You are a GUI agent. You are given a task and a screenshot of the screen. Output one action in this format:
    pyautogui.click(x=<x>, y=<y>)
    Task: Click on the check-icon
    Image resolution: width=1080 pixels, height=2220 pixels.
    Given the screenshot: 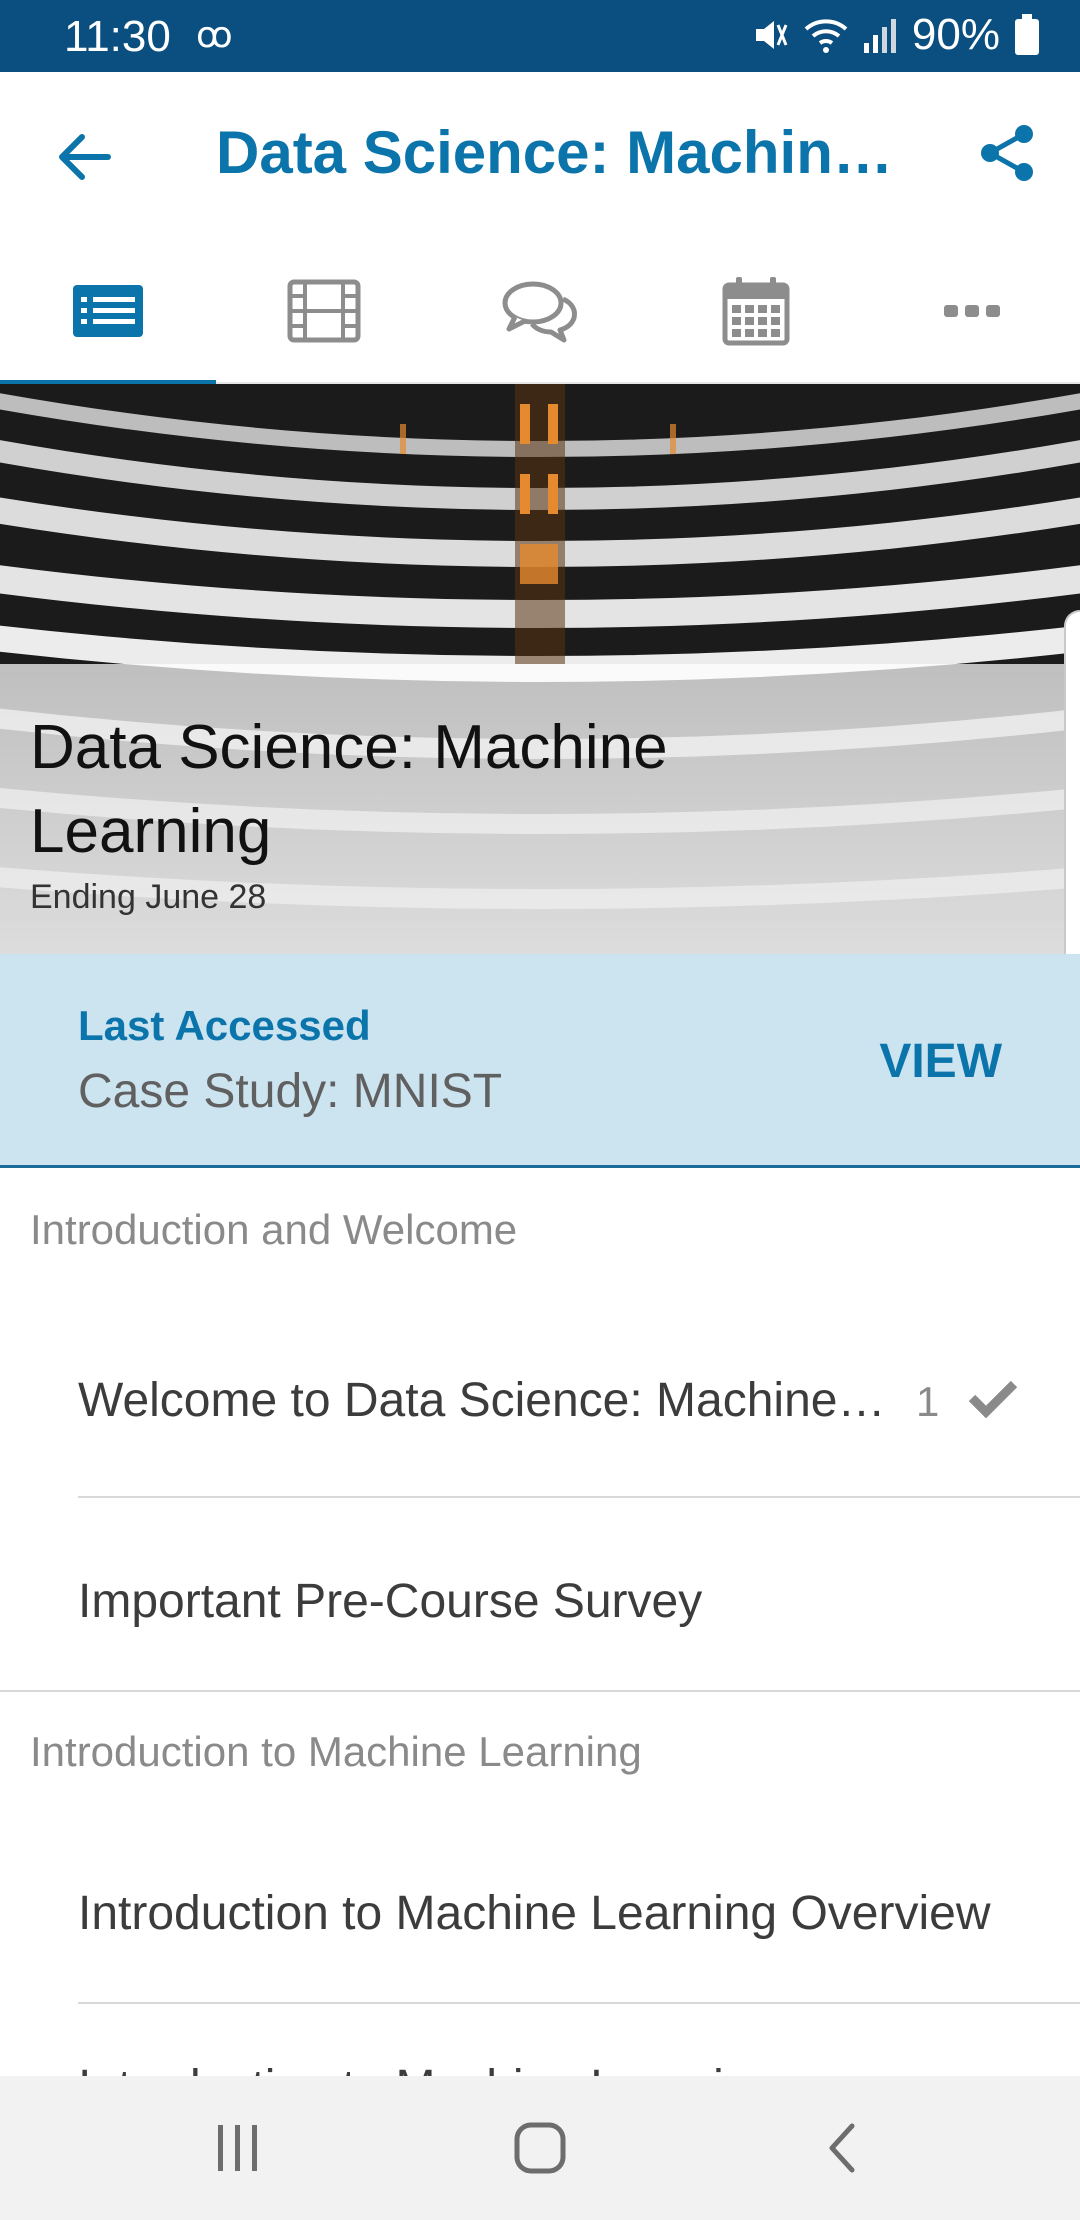 What is the action you would take?
    pyautogui.click(x=993, y=1399)
    